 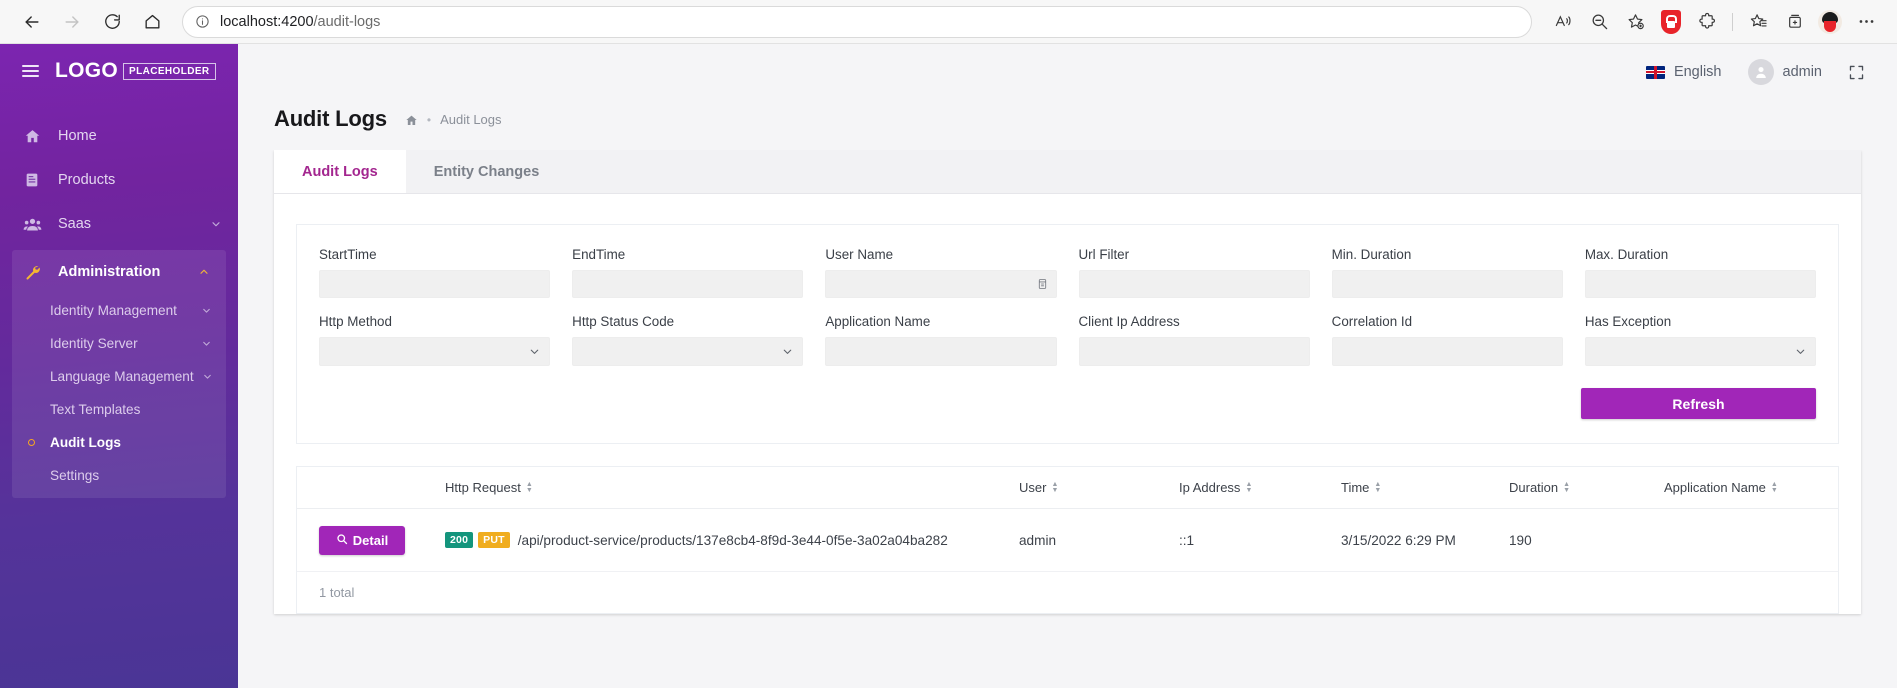 What do you see at coordinates (941, 284) in the screenshot?
I see `username-input` at bounding box center [941, 284].